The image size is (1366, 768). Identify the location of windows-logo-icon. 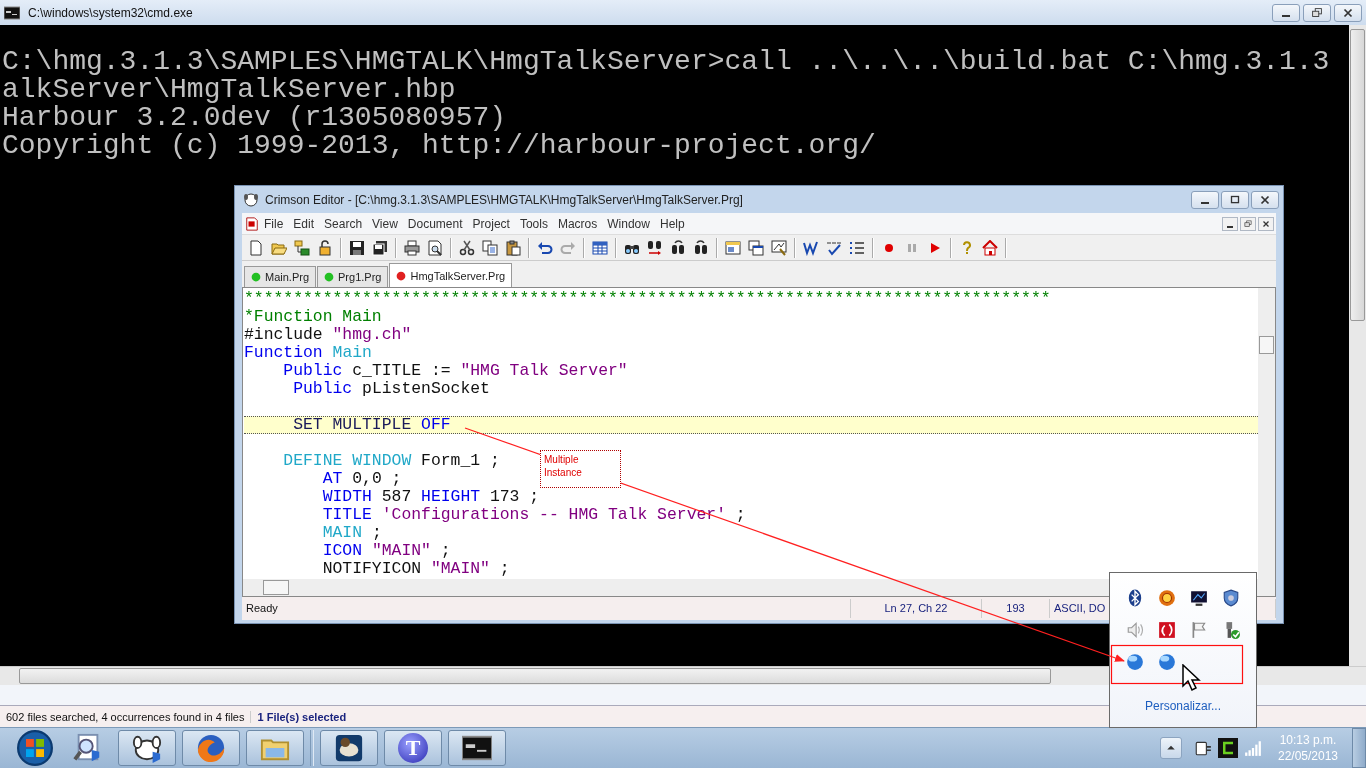
(35, 748).